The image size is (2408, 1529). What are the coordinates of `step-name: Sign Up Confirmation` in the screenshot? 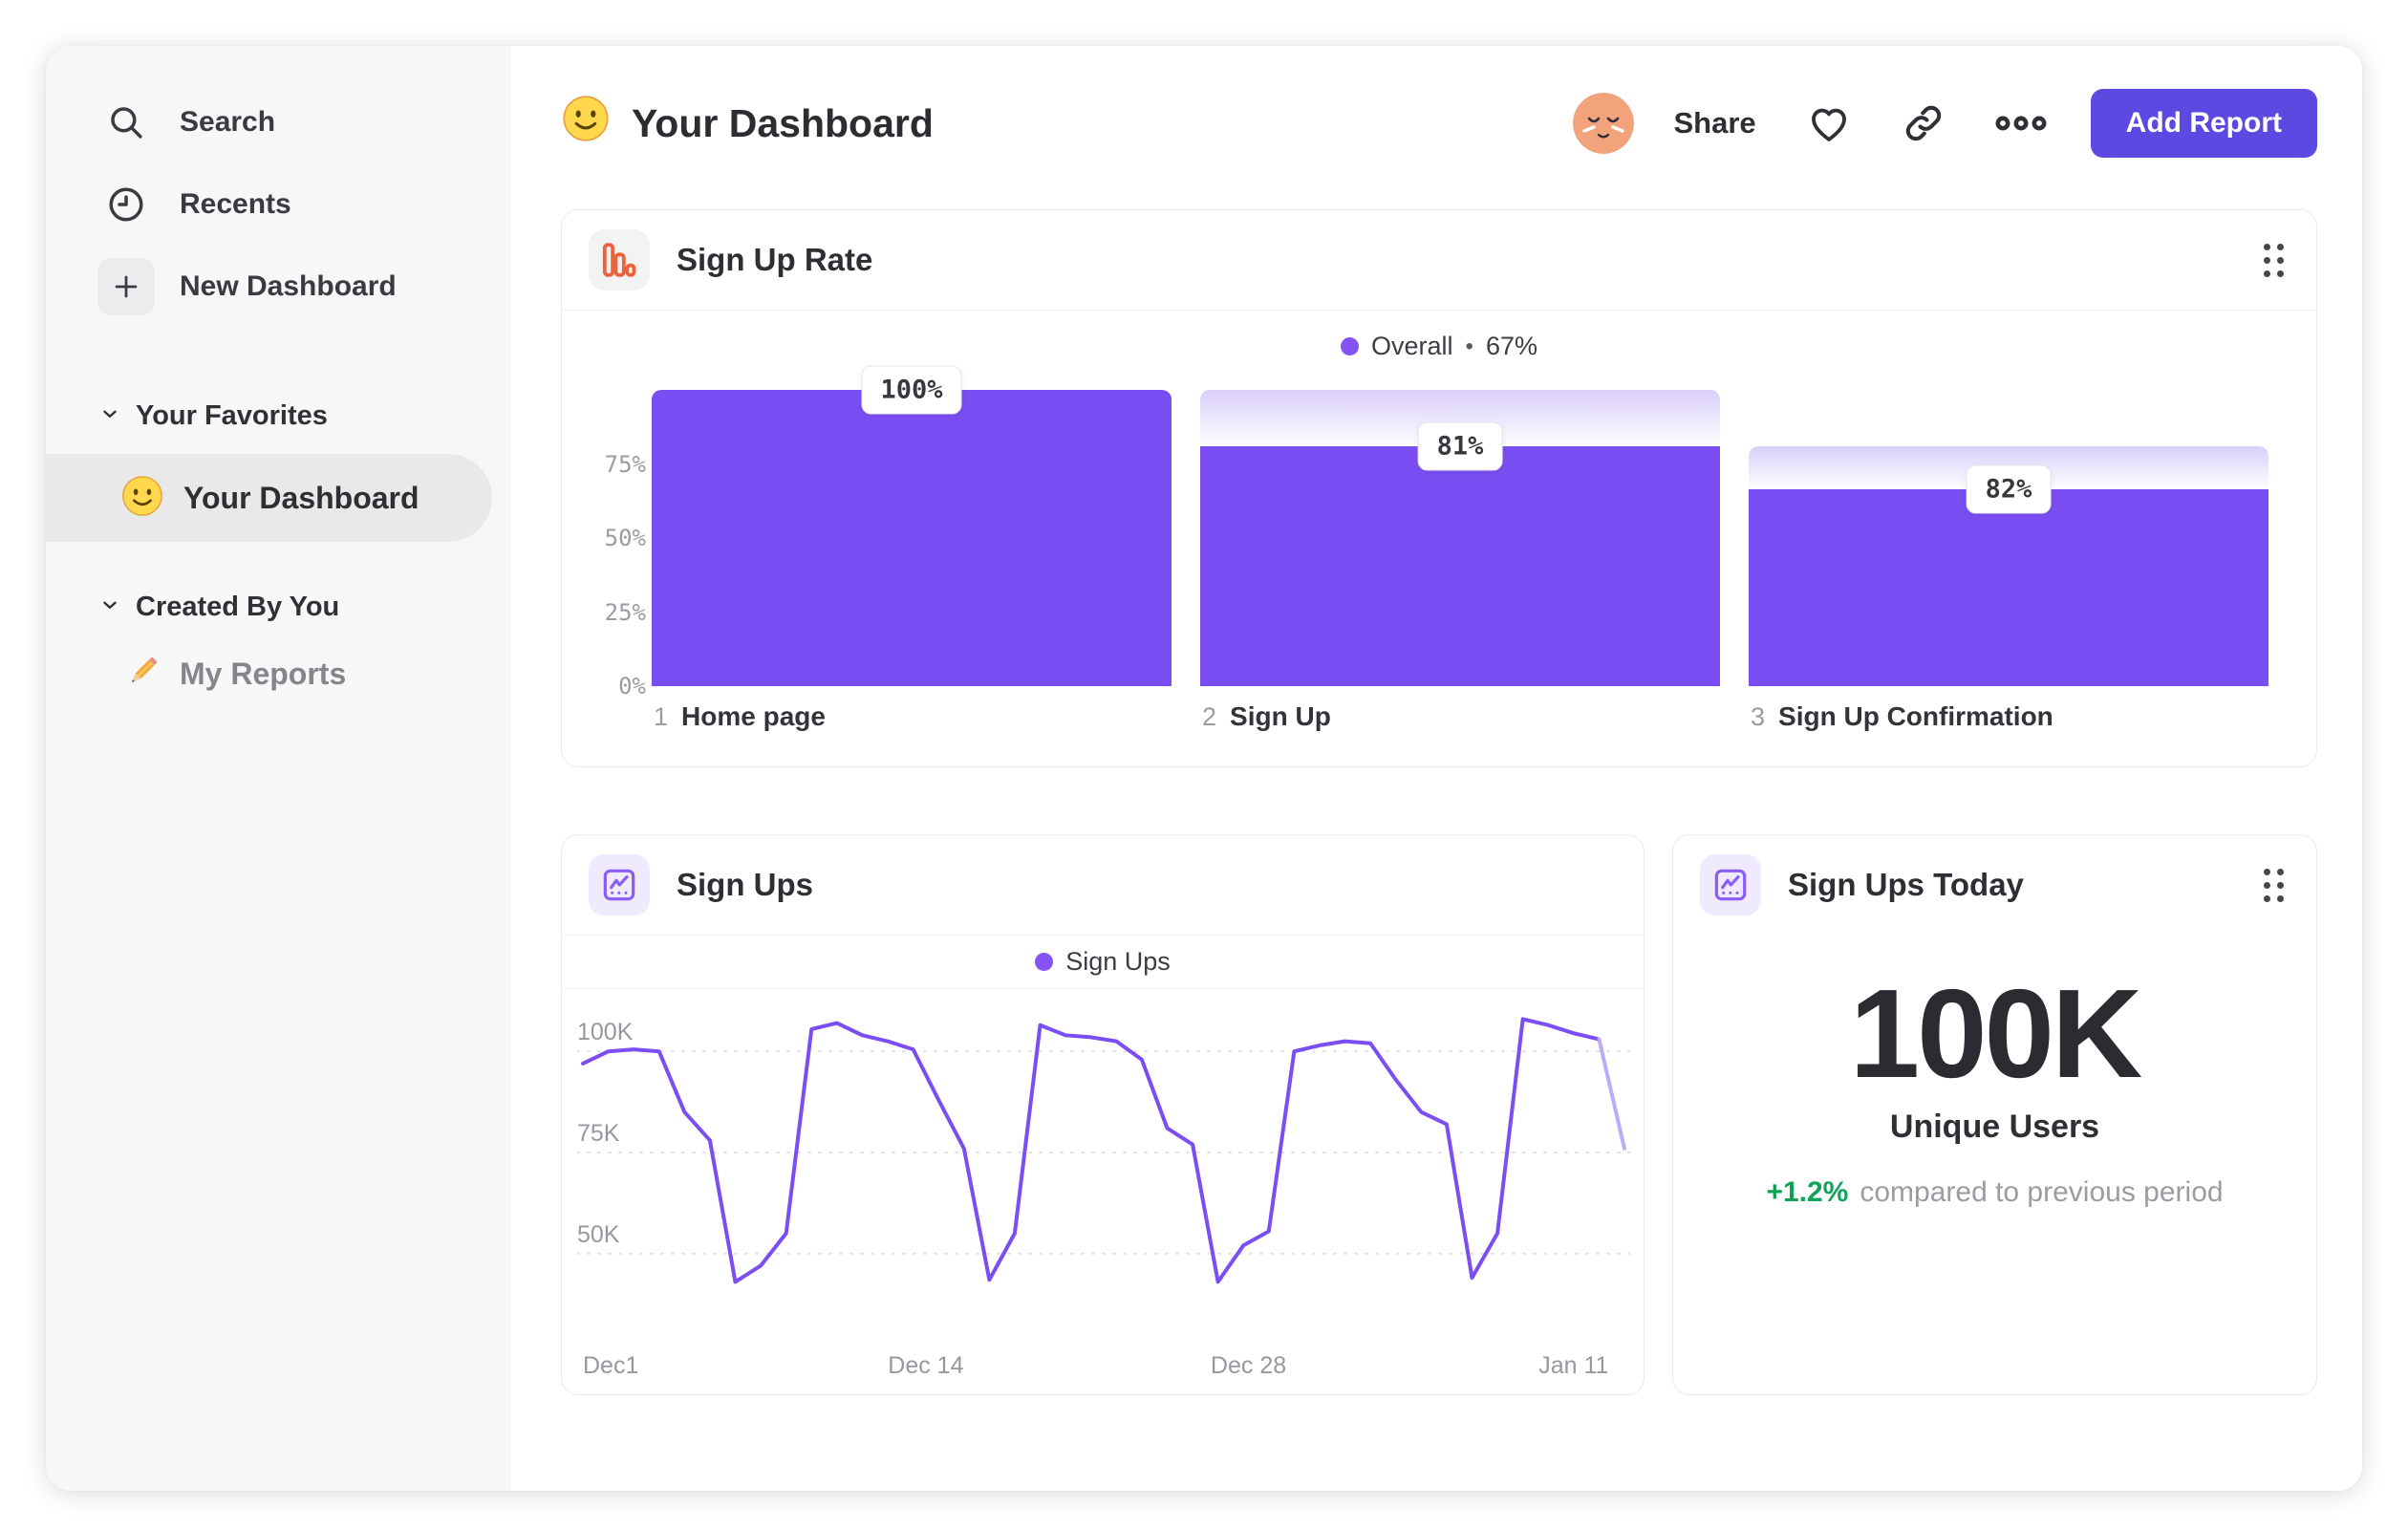 It's located at (1916, 716).